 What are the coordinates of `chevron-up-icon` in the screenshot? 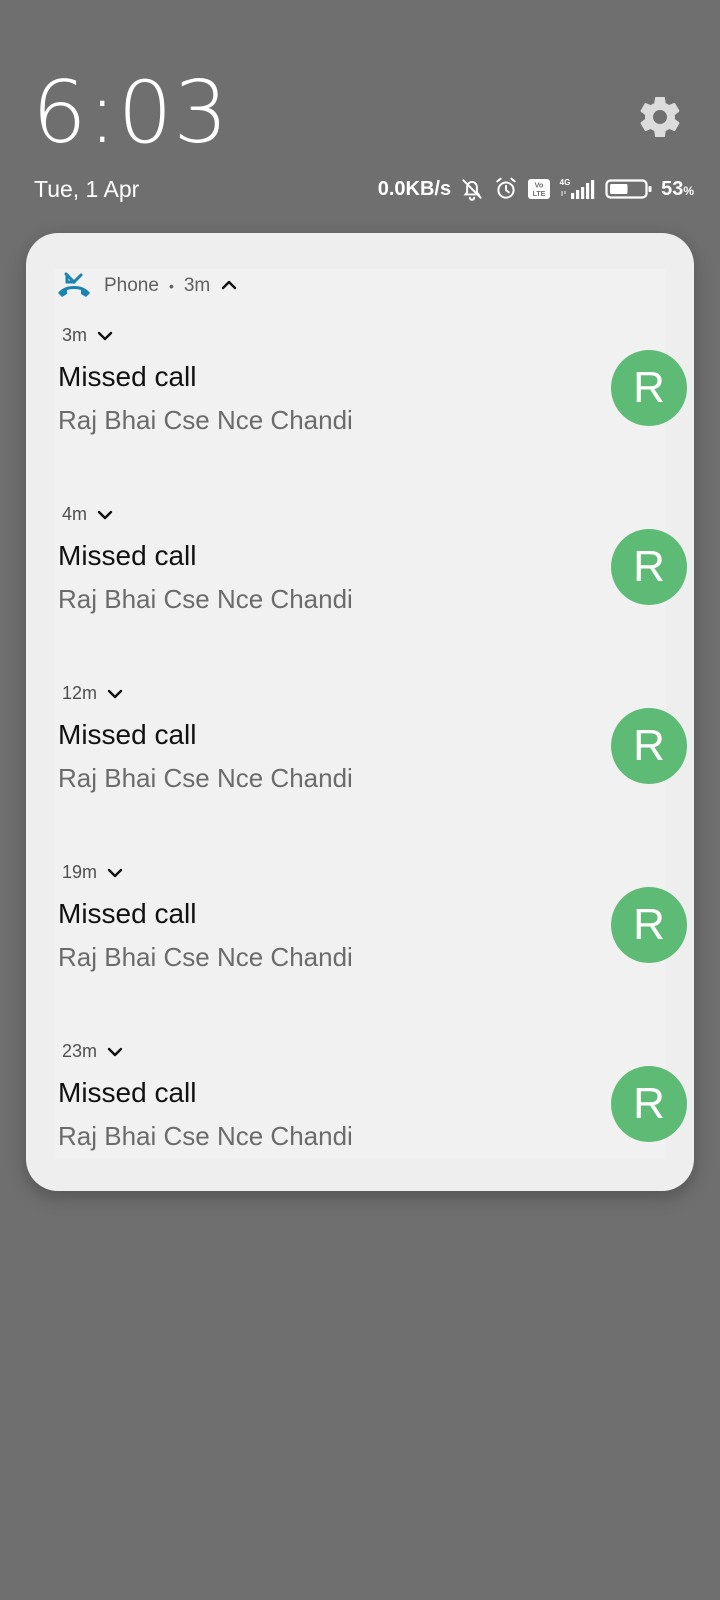 It's located at (229, 286).